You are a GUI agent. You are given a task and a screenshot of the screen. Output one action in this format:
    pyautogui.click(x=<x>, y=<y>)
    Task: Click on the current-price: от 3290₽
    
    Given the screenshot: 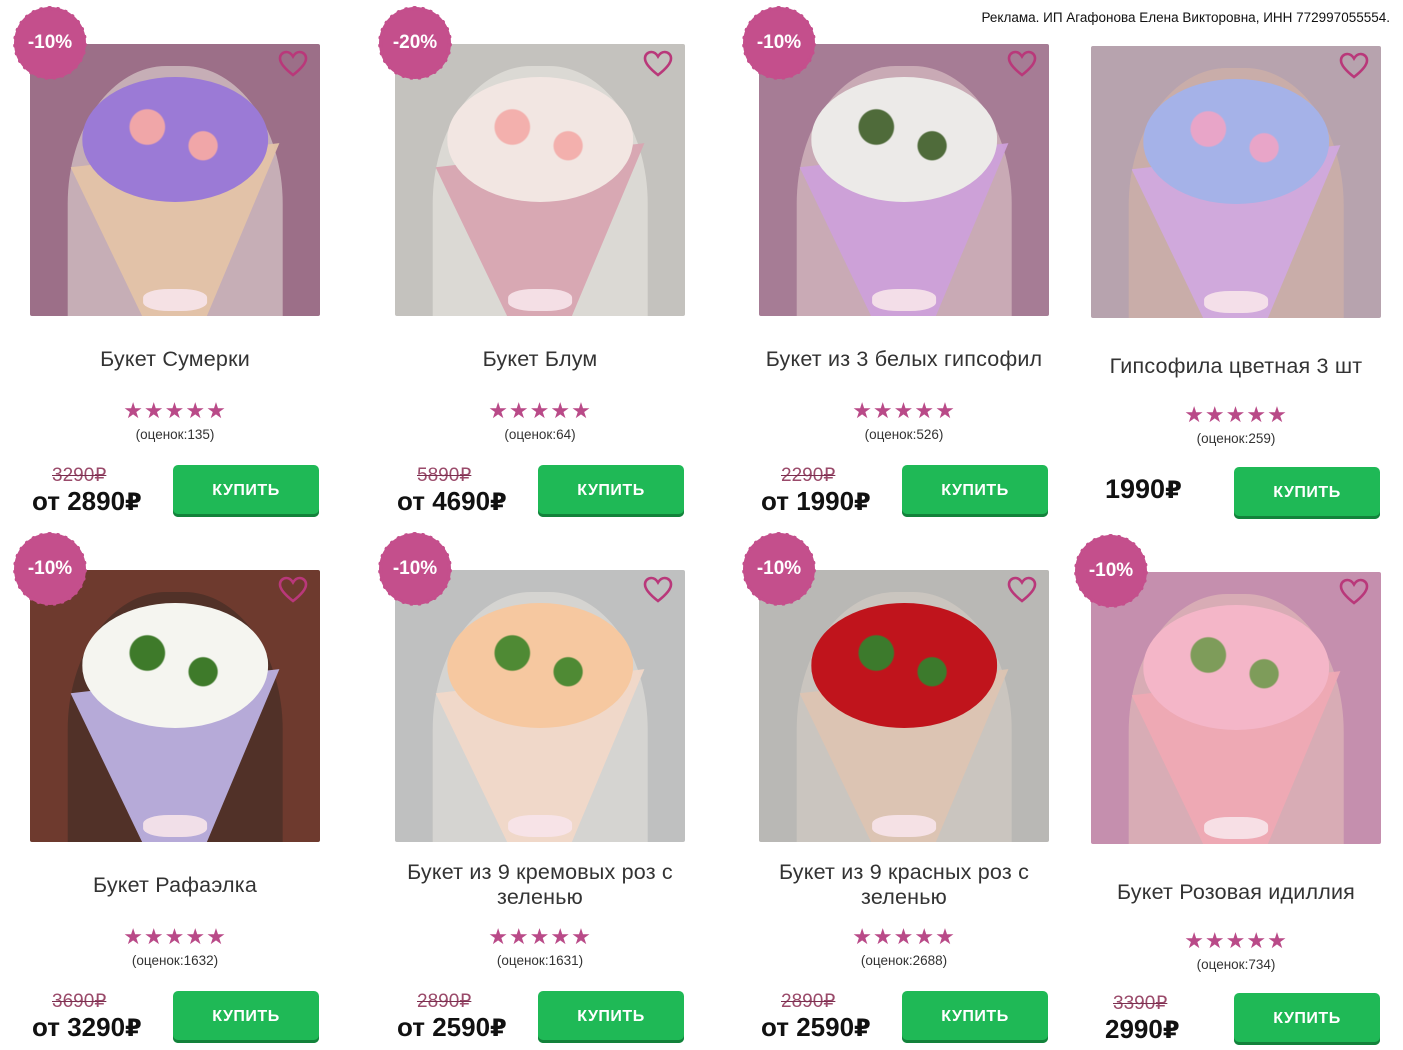 What is the action you would take?
    pyautogui.click(x=87, y=1027)
    